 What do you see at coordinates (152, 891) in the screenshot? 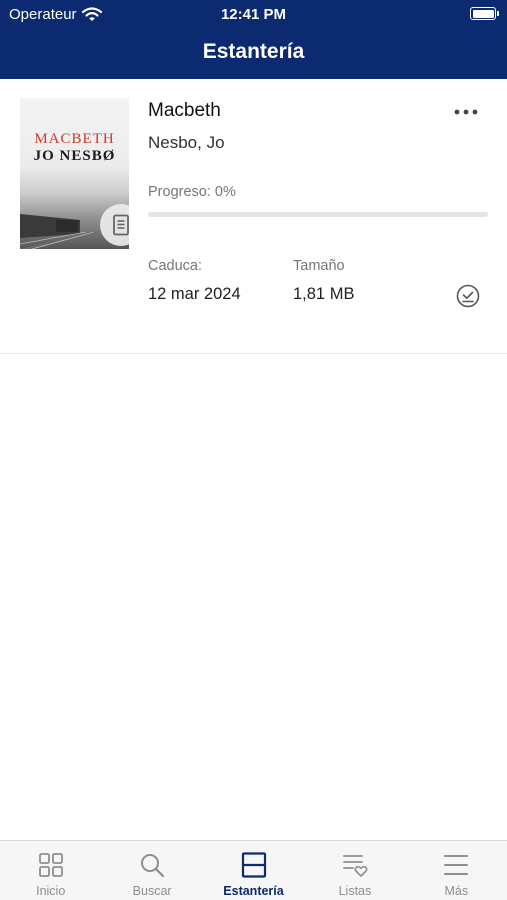
I see `tab-label-buscar: Buscar` at bounding box center [152, 891].